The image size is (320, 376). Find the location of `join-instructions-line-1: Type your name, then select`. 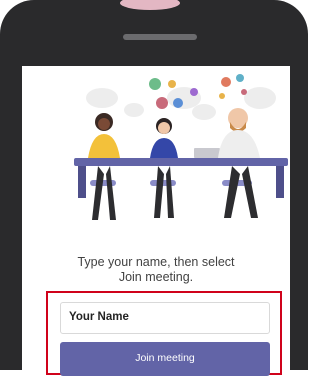

join-instructions-line-1: Type your name, then select is located at coordinates (156, 262).